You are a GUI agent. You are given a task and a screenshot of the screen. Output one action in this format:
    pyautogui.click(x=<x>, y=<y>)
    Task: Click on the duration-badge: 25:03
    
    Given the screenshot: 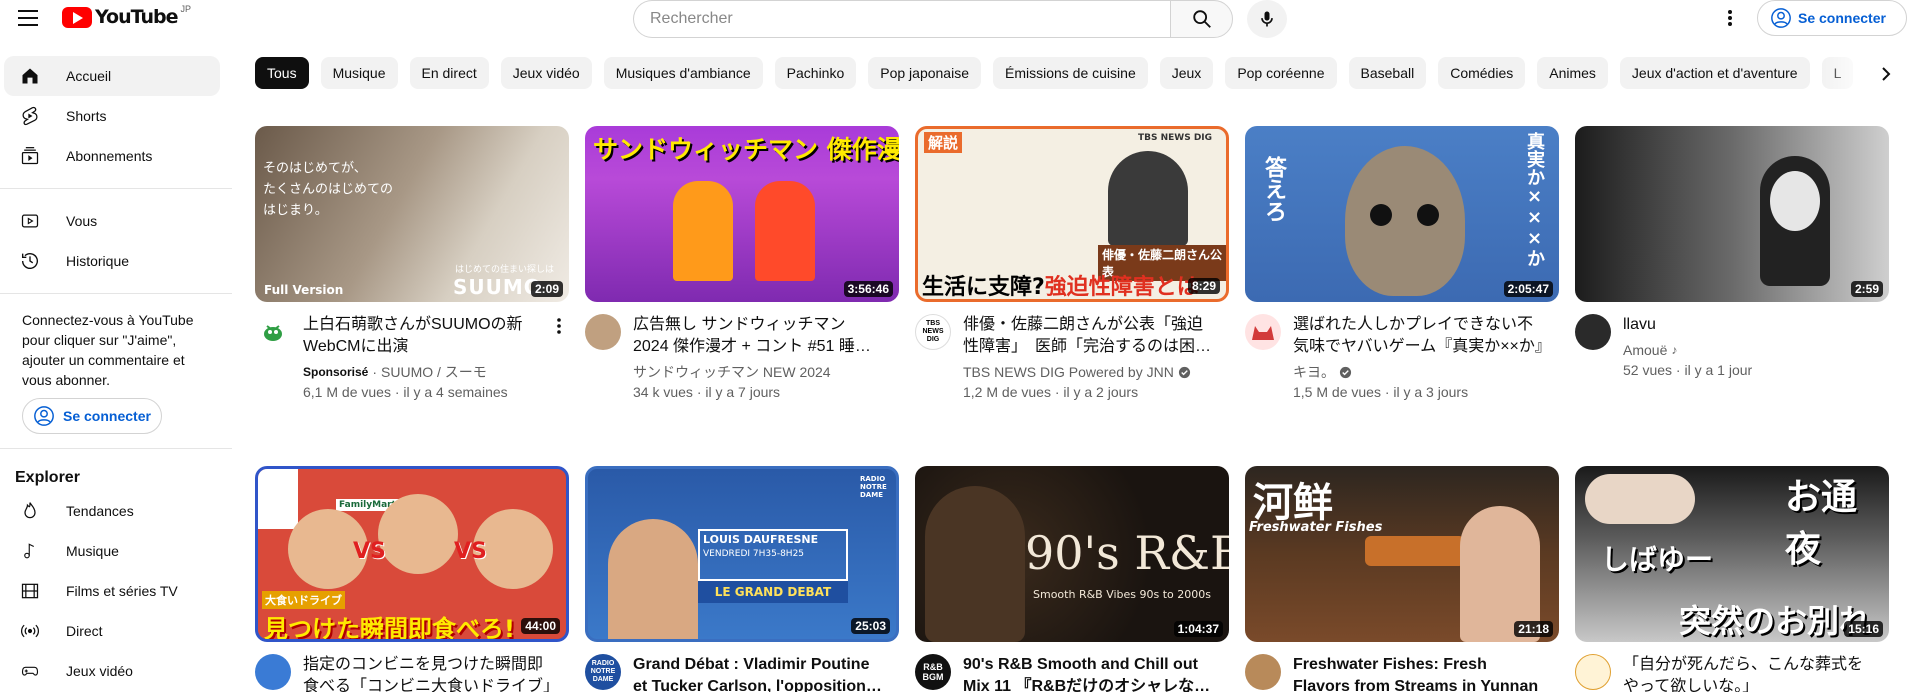 What is the action you would take?
    pyautogui.click(x=870, y=626)
    